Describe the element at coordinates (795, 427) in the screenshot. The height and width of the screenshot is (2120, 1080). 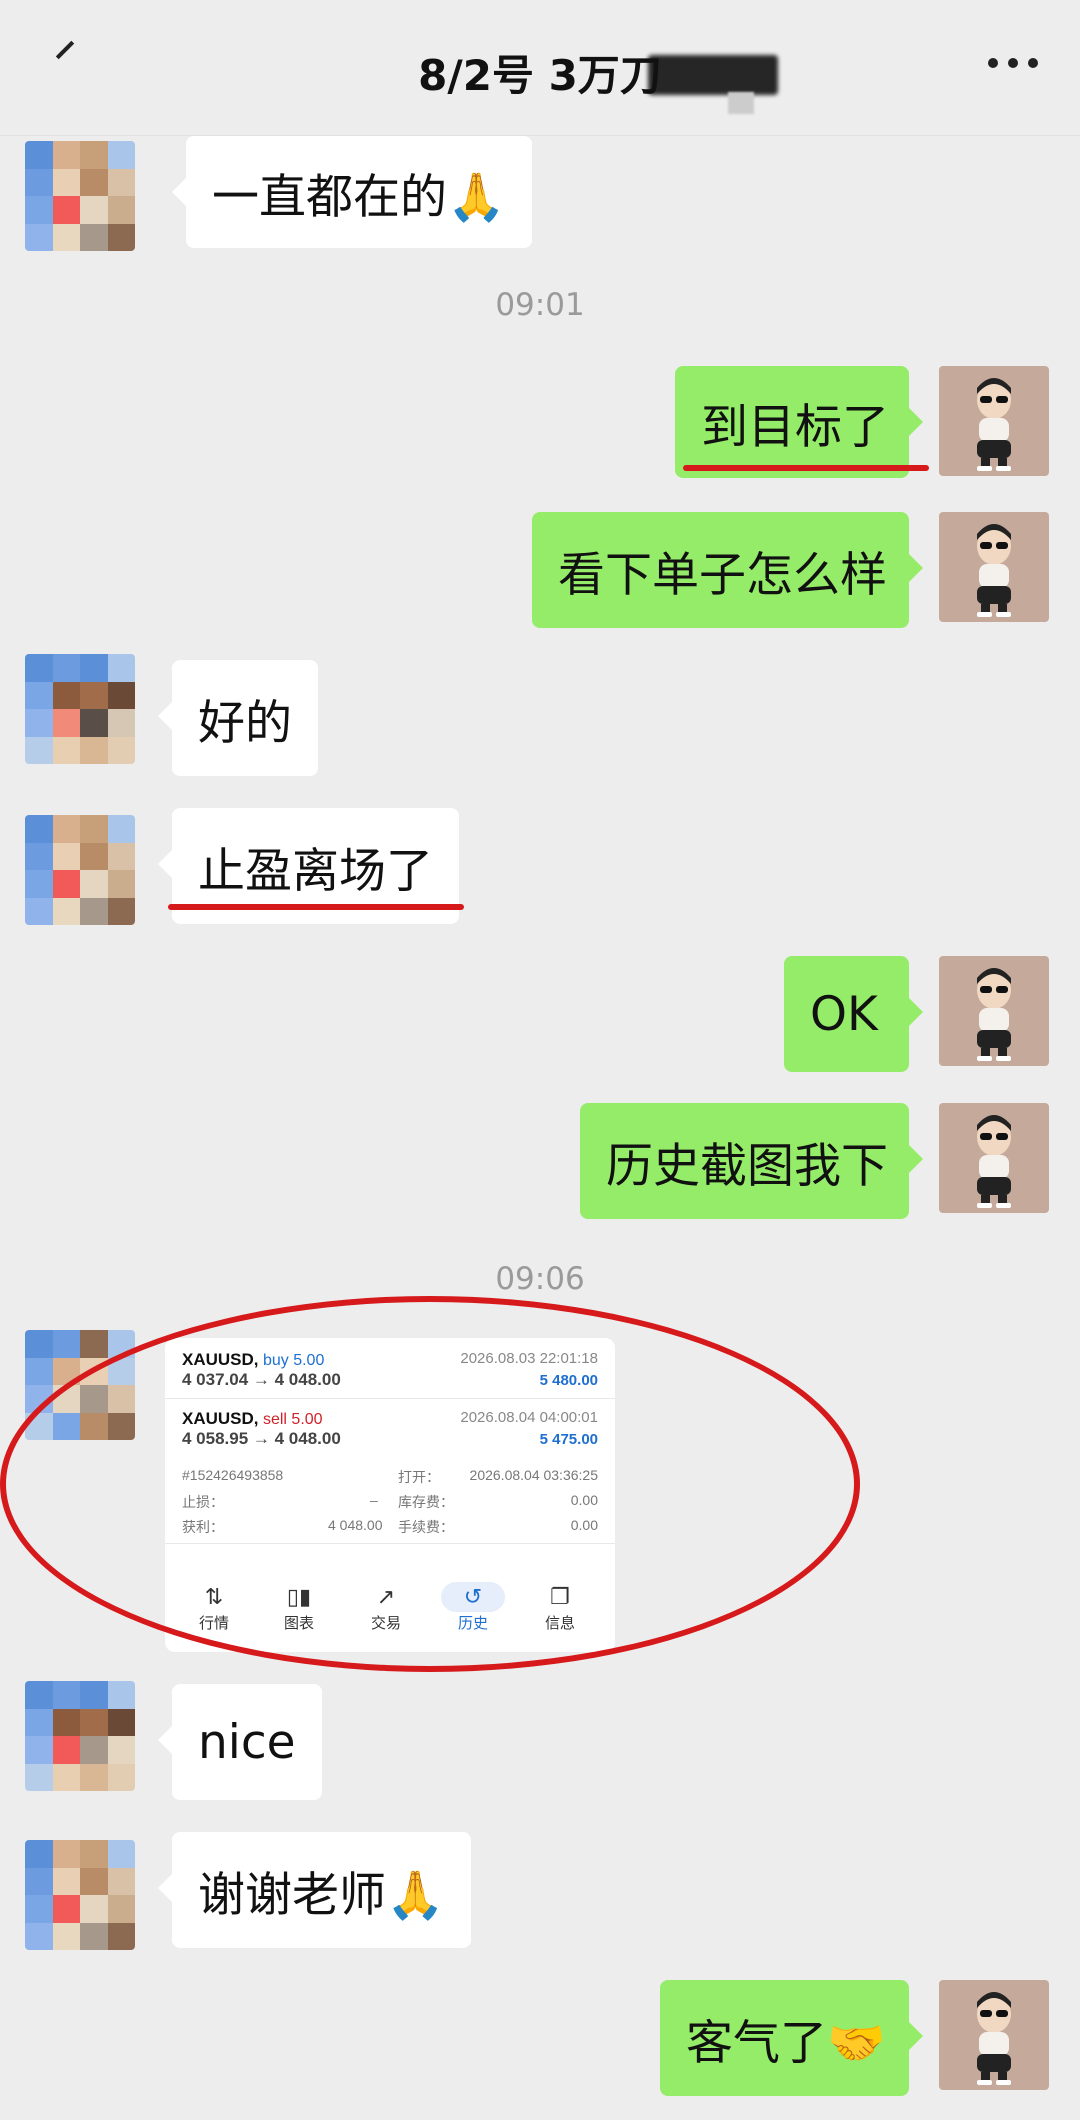
I see `message-text: 到目标了` at that location.